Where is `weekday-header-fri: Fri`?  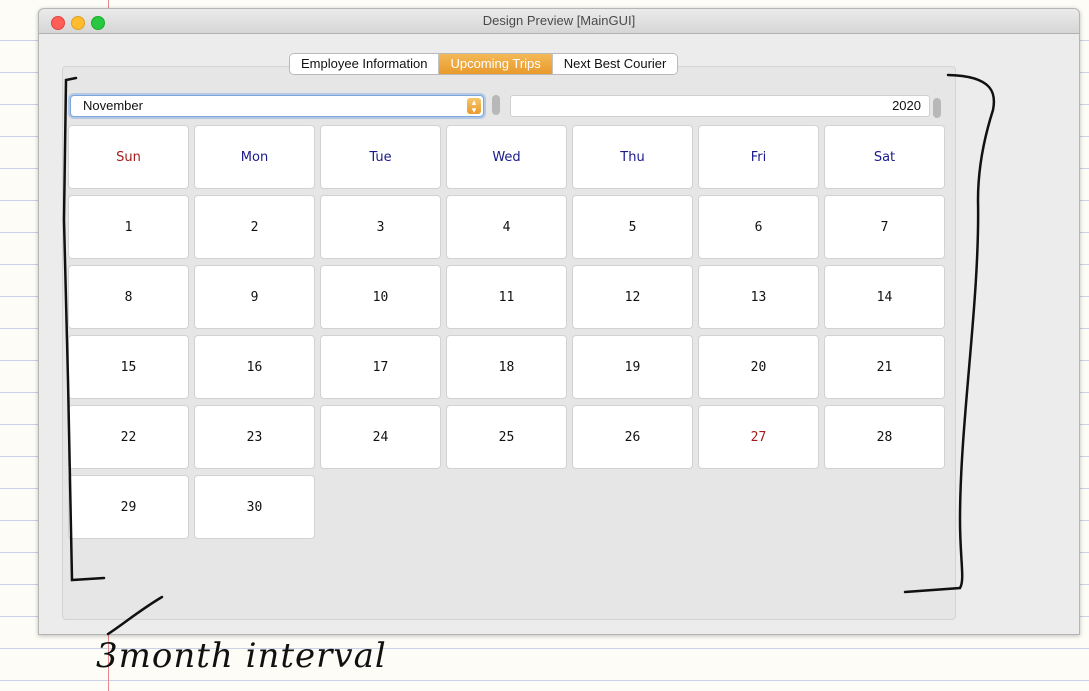 weekday-header-fri: Fri is located at coordinates (758, 157).